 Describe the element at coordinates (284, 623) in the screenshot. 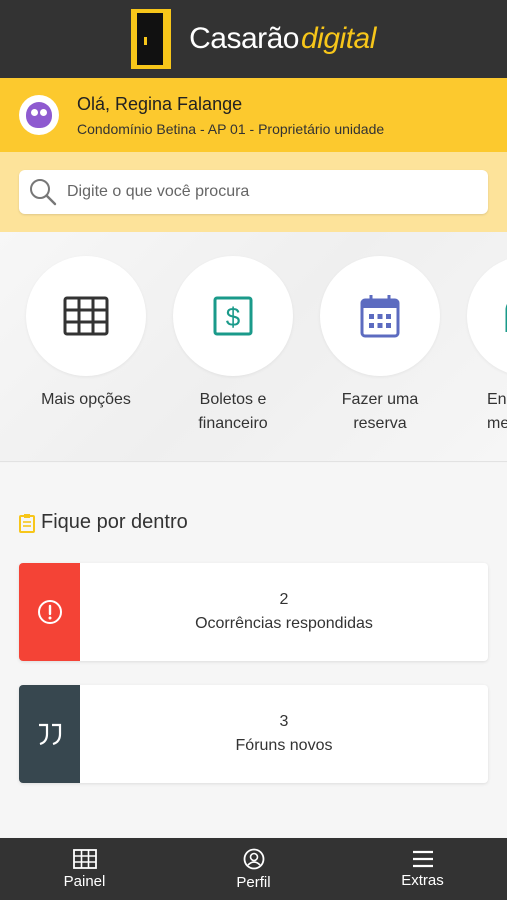

I see `card-text: Ocorrências respondidas` at that location.